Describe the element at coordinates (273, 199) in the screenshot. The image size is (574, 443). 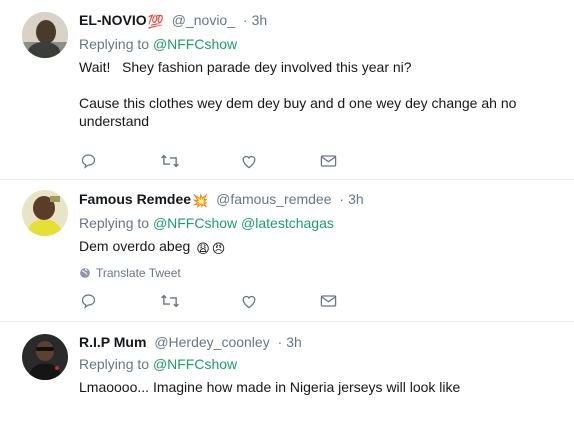
I see `user-handle: @famous_remdee` at that location.